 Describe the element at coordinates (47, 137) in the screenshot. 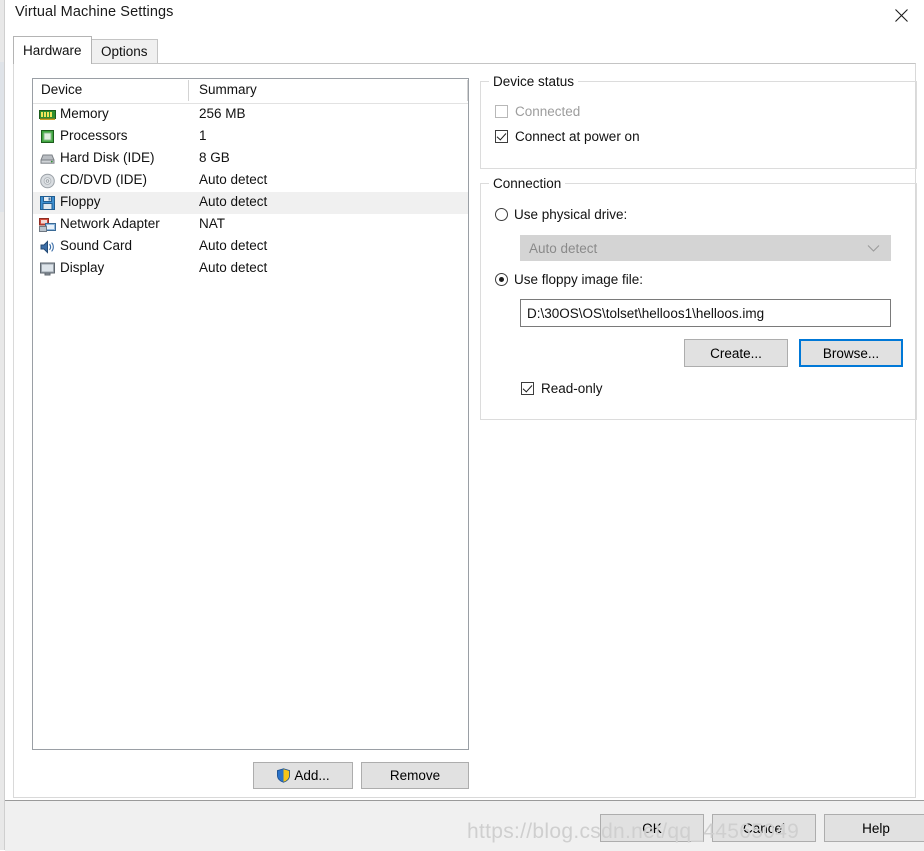

I see `processor-icon` at that location.